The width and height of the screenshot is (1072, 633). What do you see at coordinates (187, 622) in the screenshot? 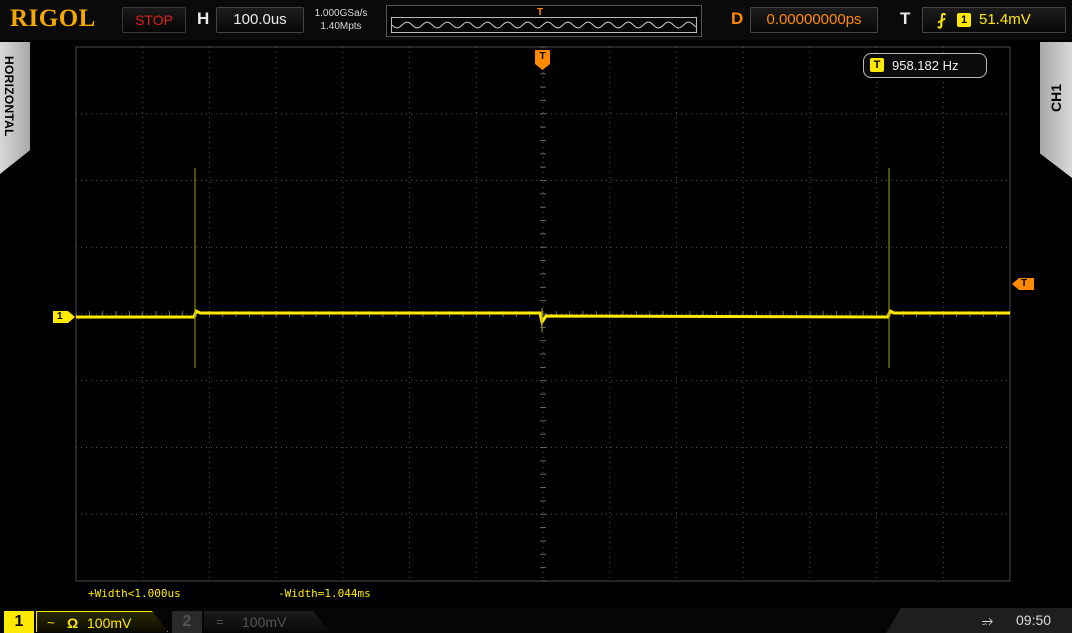
I see `ch2-number-badge: 2` at bounding box center [187, 622].